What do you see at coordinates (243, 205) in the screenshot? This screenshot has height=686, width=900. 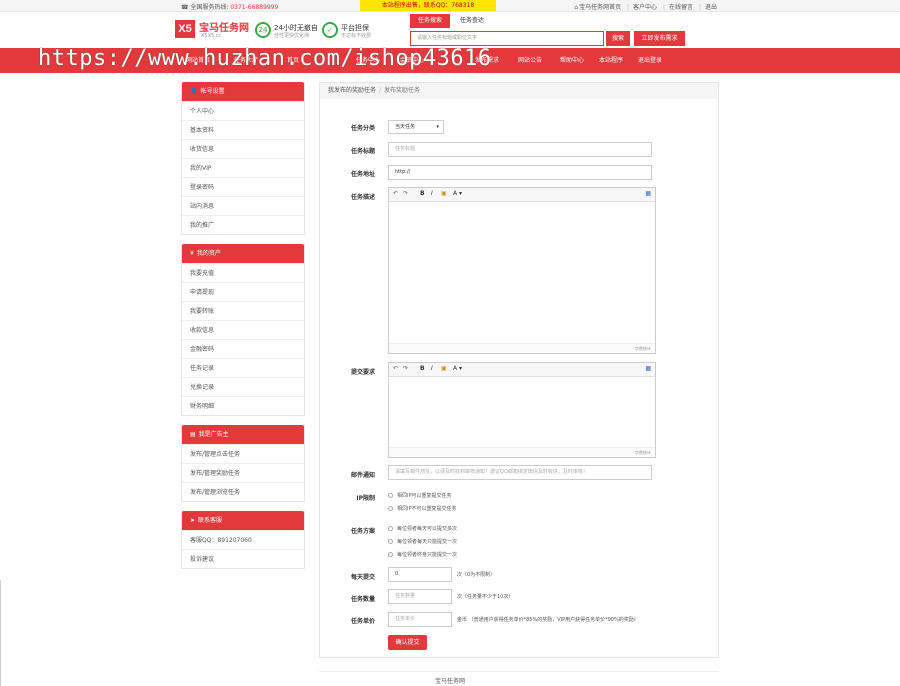 I see `sidebar-item-messages: 站内消息` at bounding box center [243, 205].